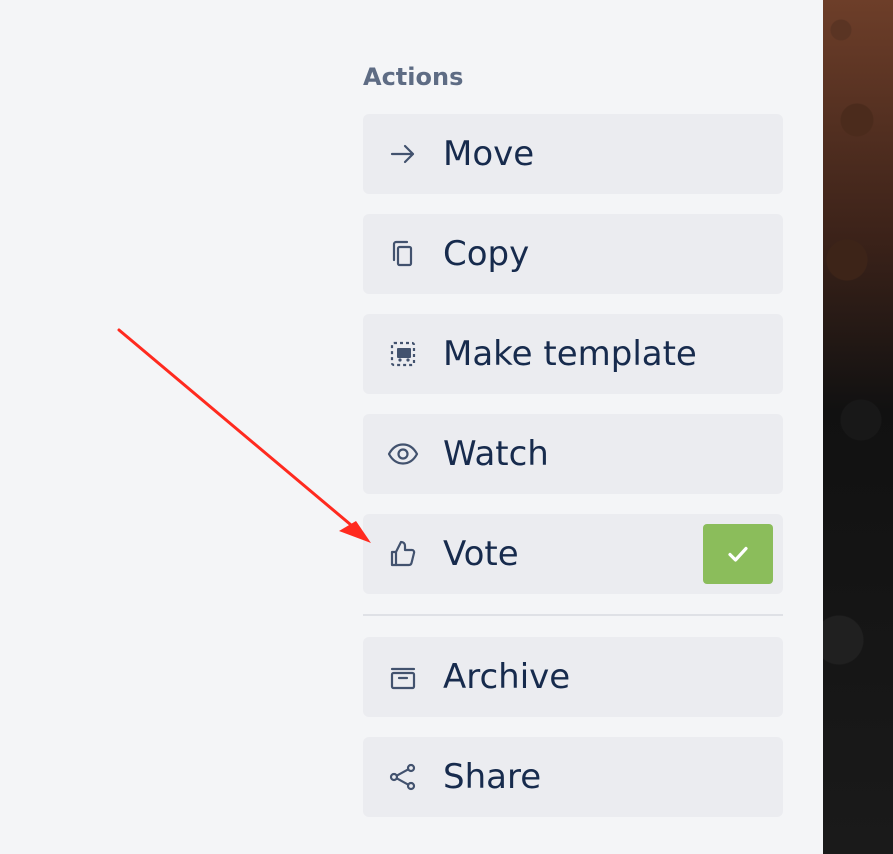 This screenshot has width=893, height=854. Describe the element at coordinates (481, 554) in the screenshot. I see `vote-label: Vote` at that location.